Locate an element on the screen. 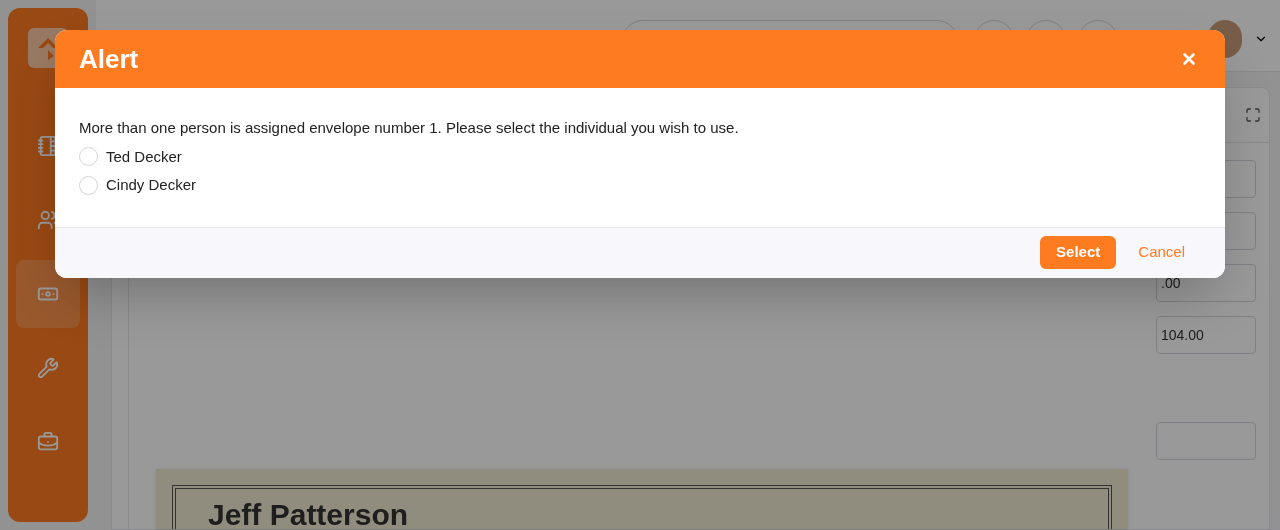 Image resolution: width=1280 pixels, height=530 pixels. briefcase-icon is located at coordinates (48, 442).